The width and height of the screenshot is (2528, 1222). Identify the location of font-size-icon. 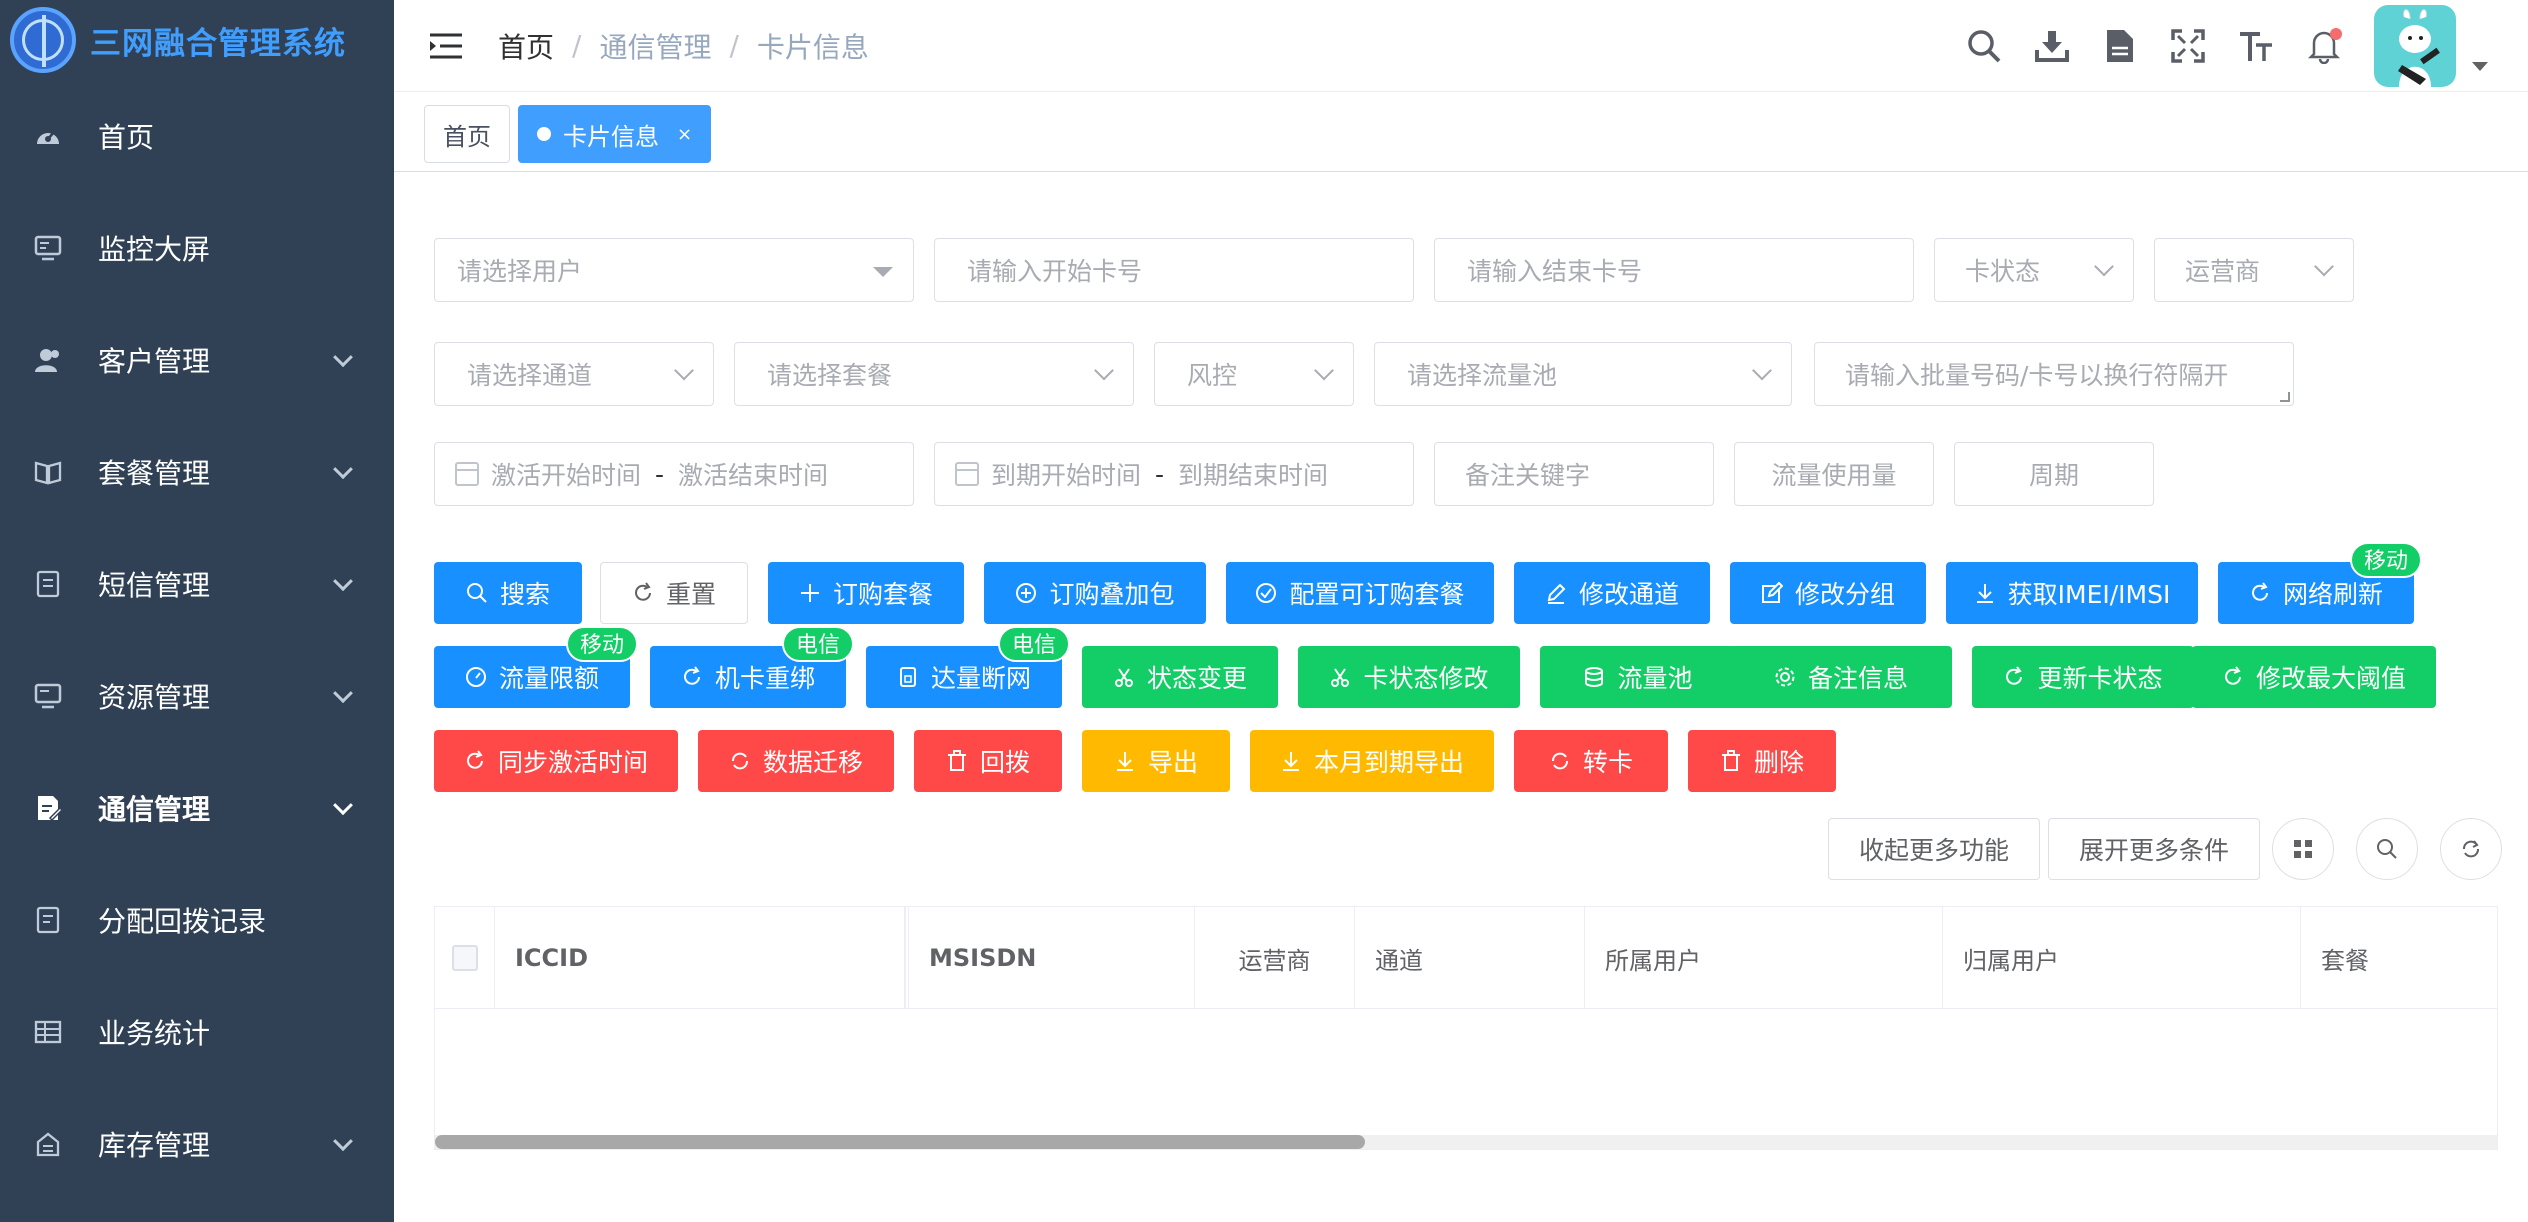
(2256, 46).